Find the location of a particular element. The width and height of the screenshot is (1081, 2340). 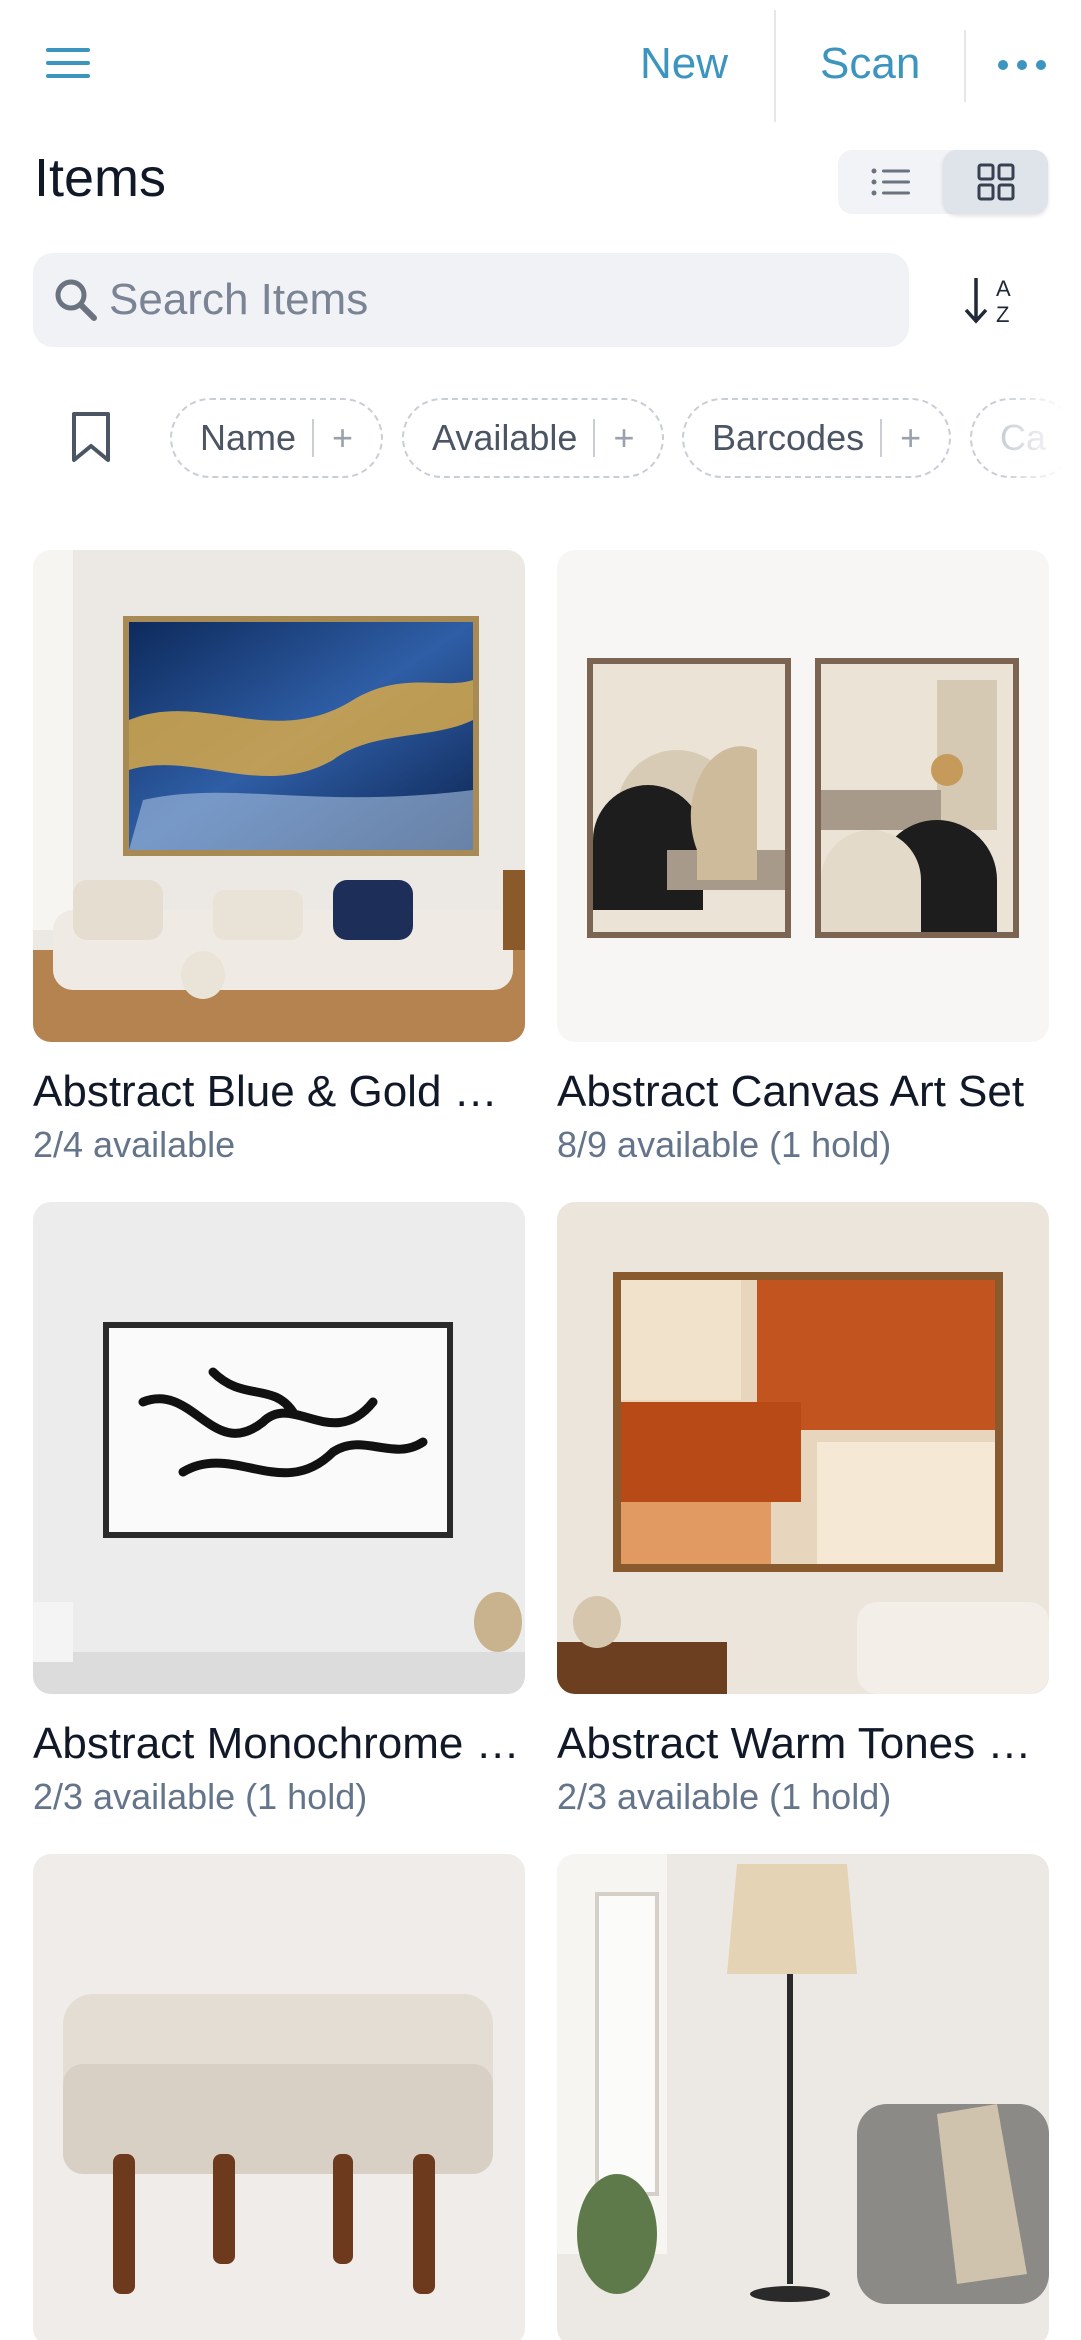

filter-bar: Name + Available + Barcodes + Ca is located at coordinates (540, 438).